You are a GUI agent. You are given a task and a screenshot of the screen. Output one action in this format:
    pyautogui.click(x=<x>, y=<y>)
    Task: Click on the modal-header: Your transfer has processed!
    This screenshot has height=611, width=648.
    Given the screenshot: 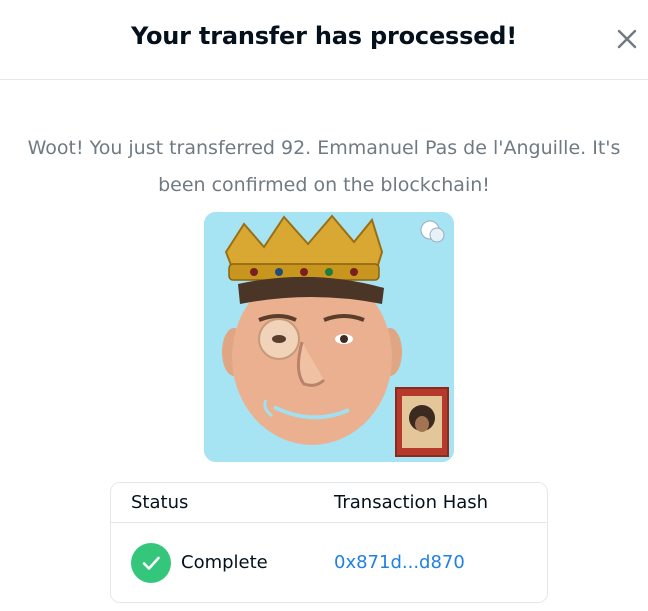 What is the action you would take?
    pyautogui.click(x=324, y=40)
    